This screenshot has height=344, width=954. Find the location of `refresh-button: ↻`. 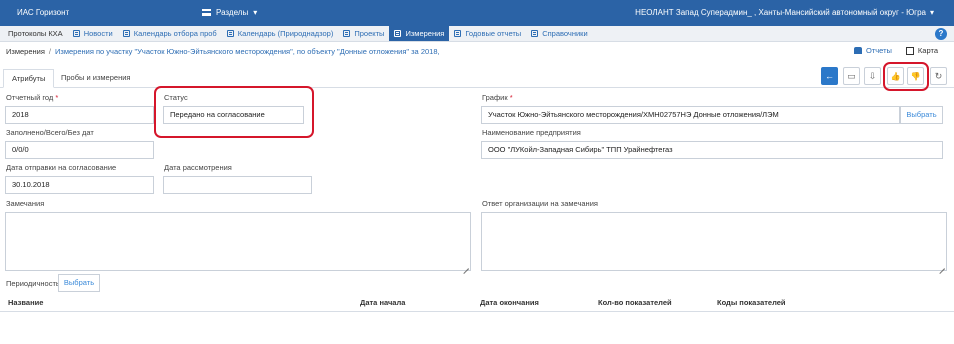

refresh-button: ↻ is located at coordinates (938, 76).